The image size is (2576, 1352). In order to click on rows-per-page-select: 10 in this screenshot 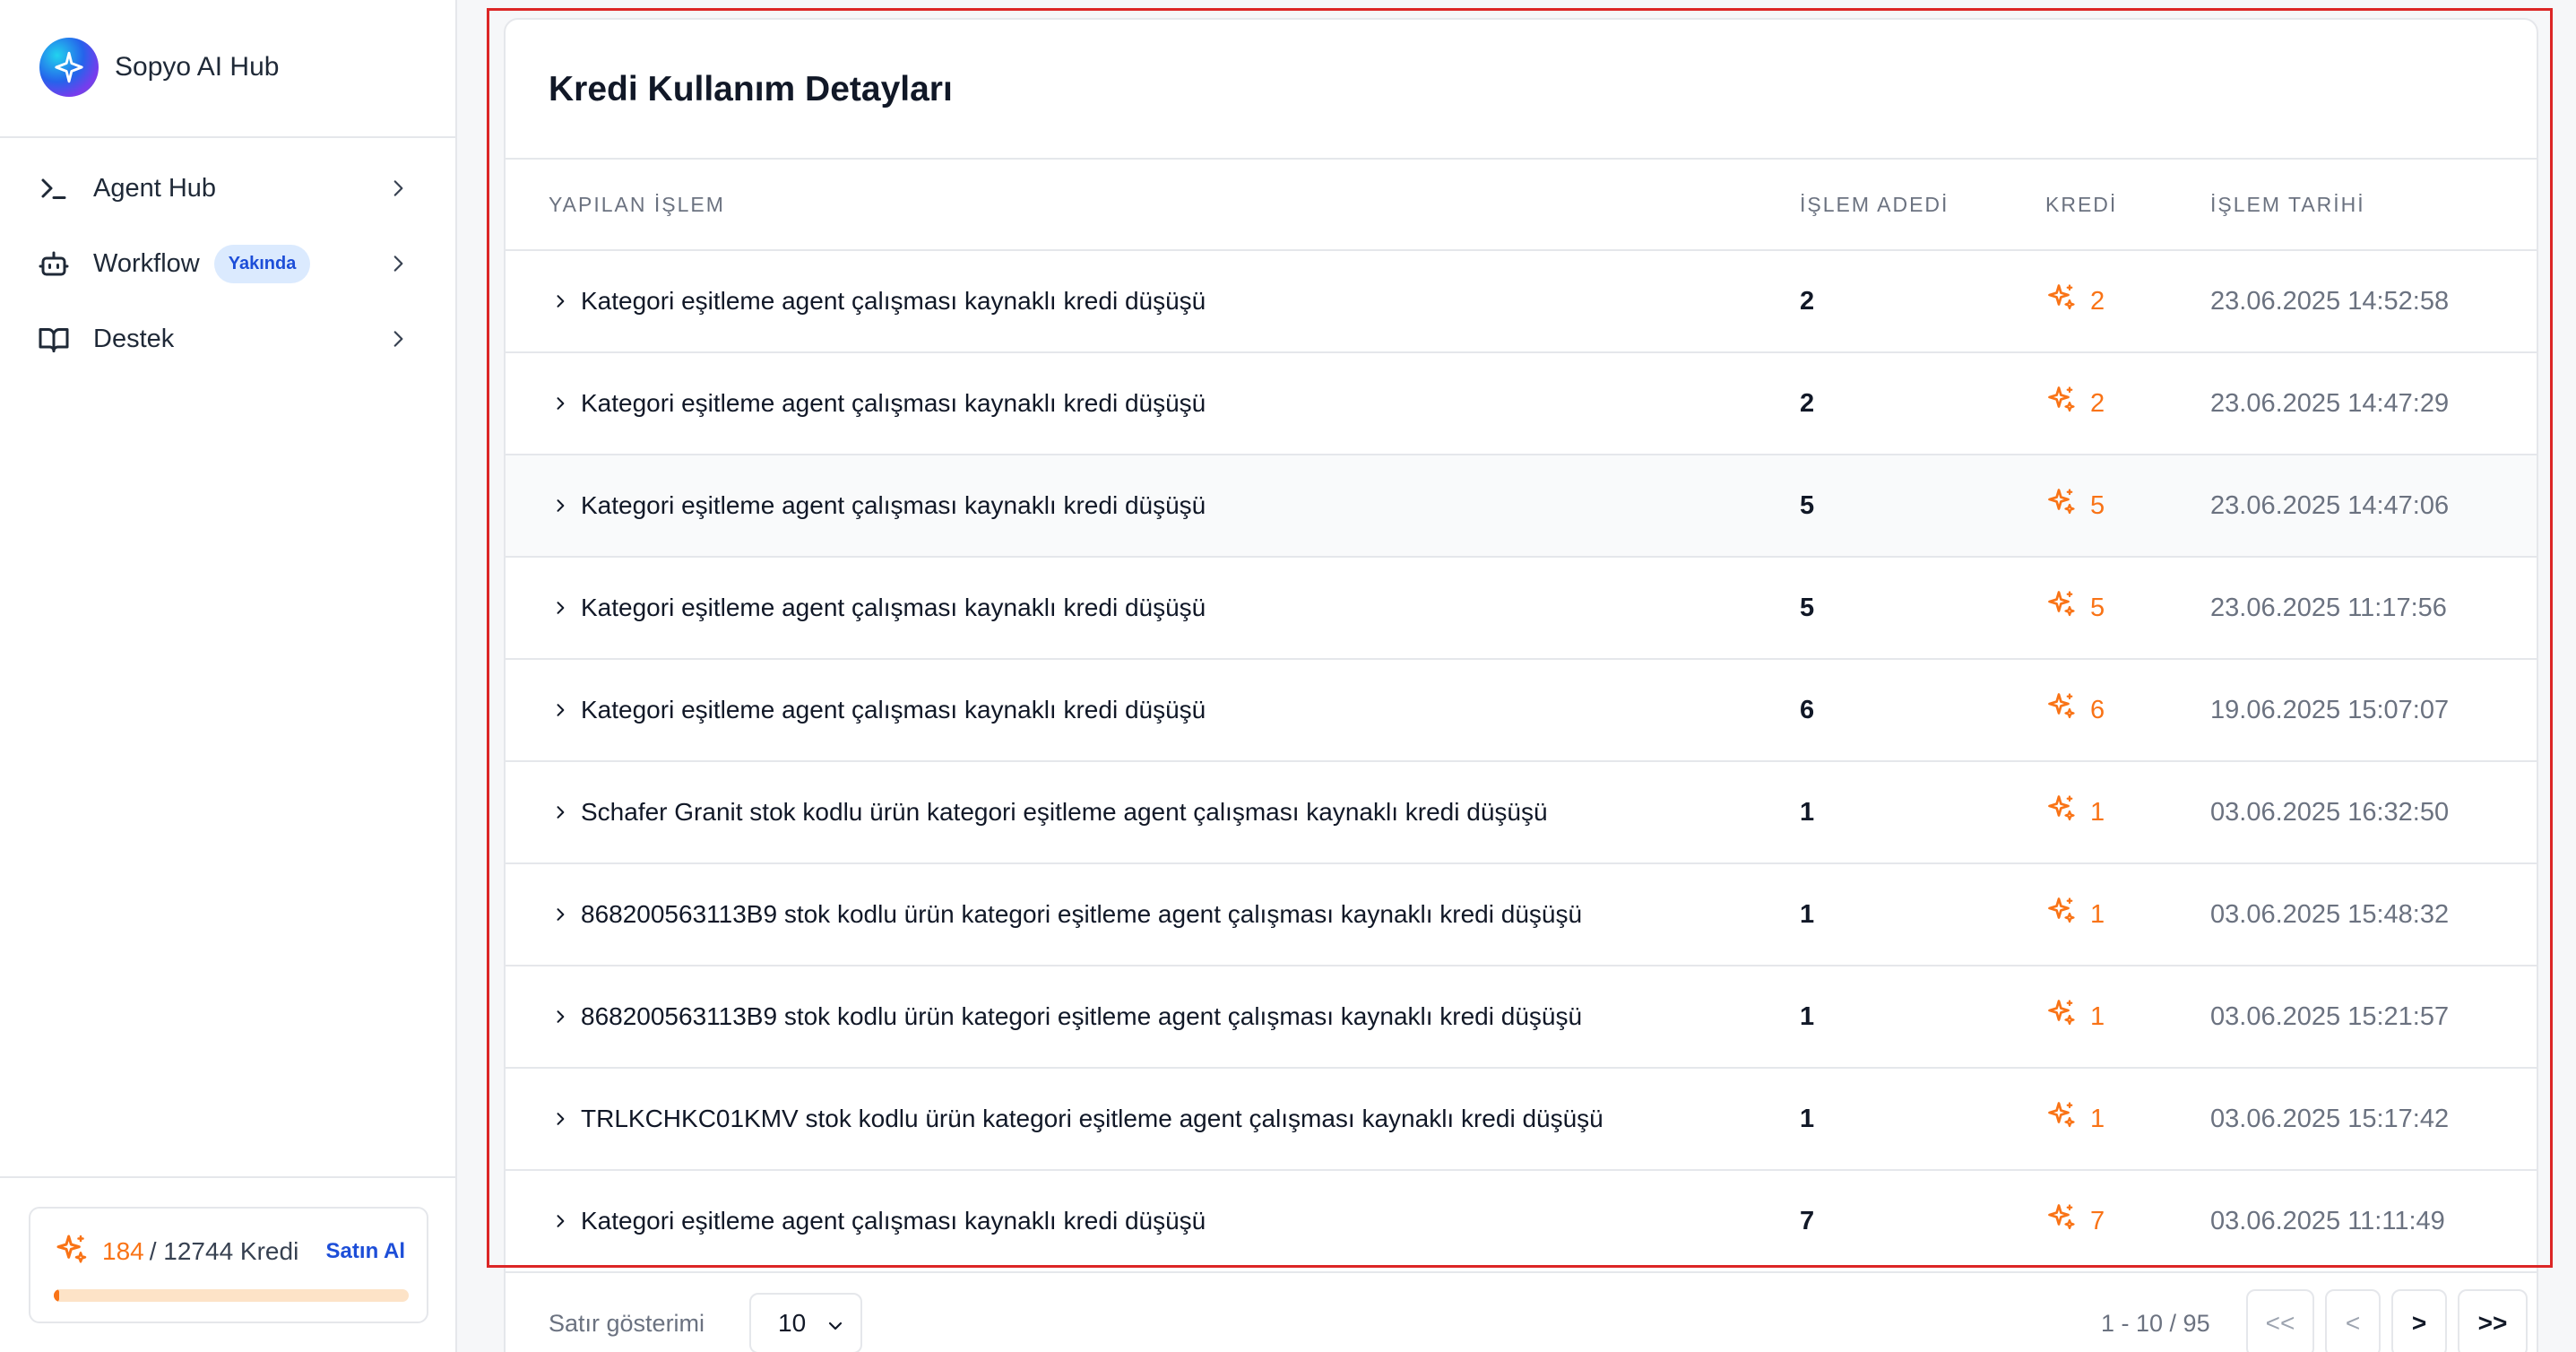, I will do `click(805, 1322)`.